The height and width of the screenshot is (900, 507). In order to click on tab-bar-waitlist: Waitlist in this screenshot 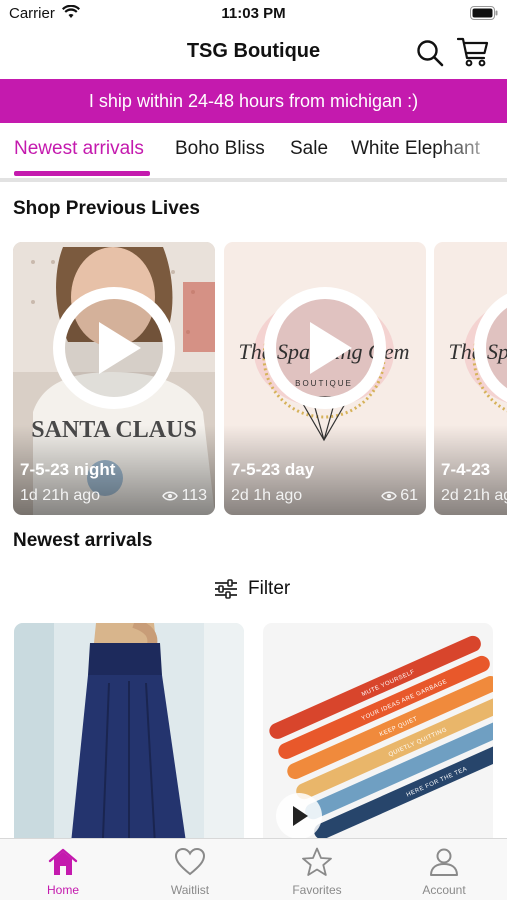, I will do `click(190, 869)`.